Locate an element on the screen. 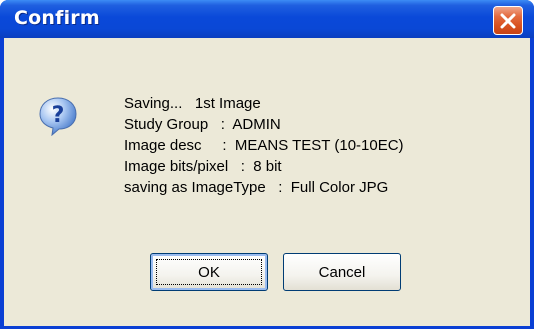 This screenshot has height=329, width=534. question-icon: ? is located at coordinates (58, 116).